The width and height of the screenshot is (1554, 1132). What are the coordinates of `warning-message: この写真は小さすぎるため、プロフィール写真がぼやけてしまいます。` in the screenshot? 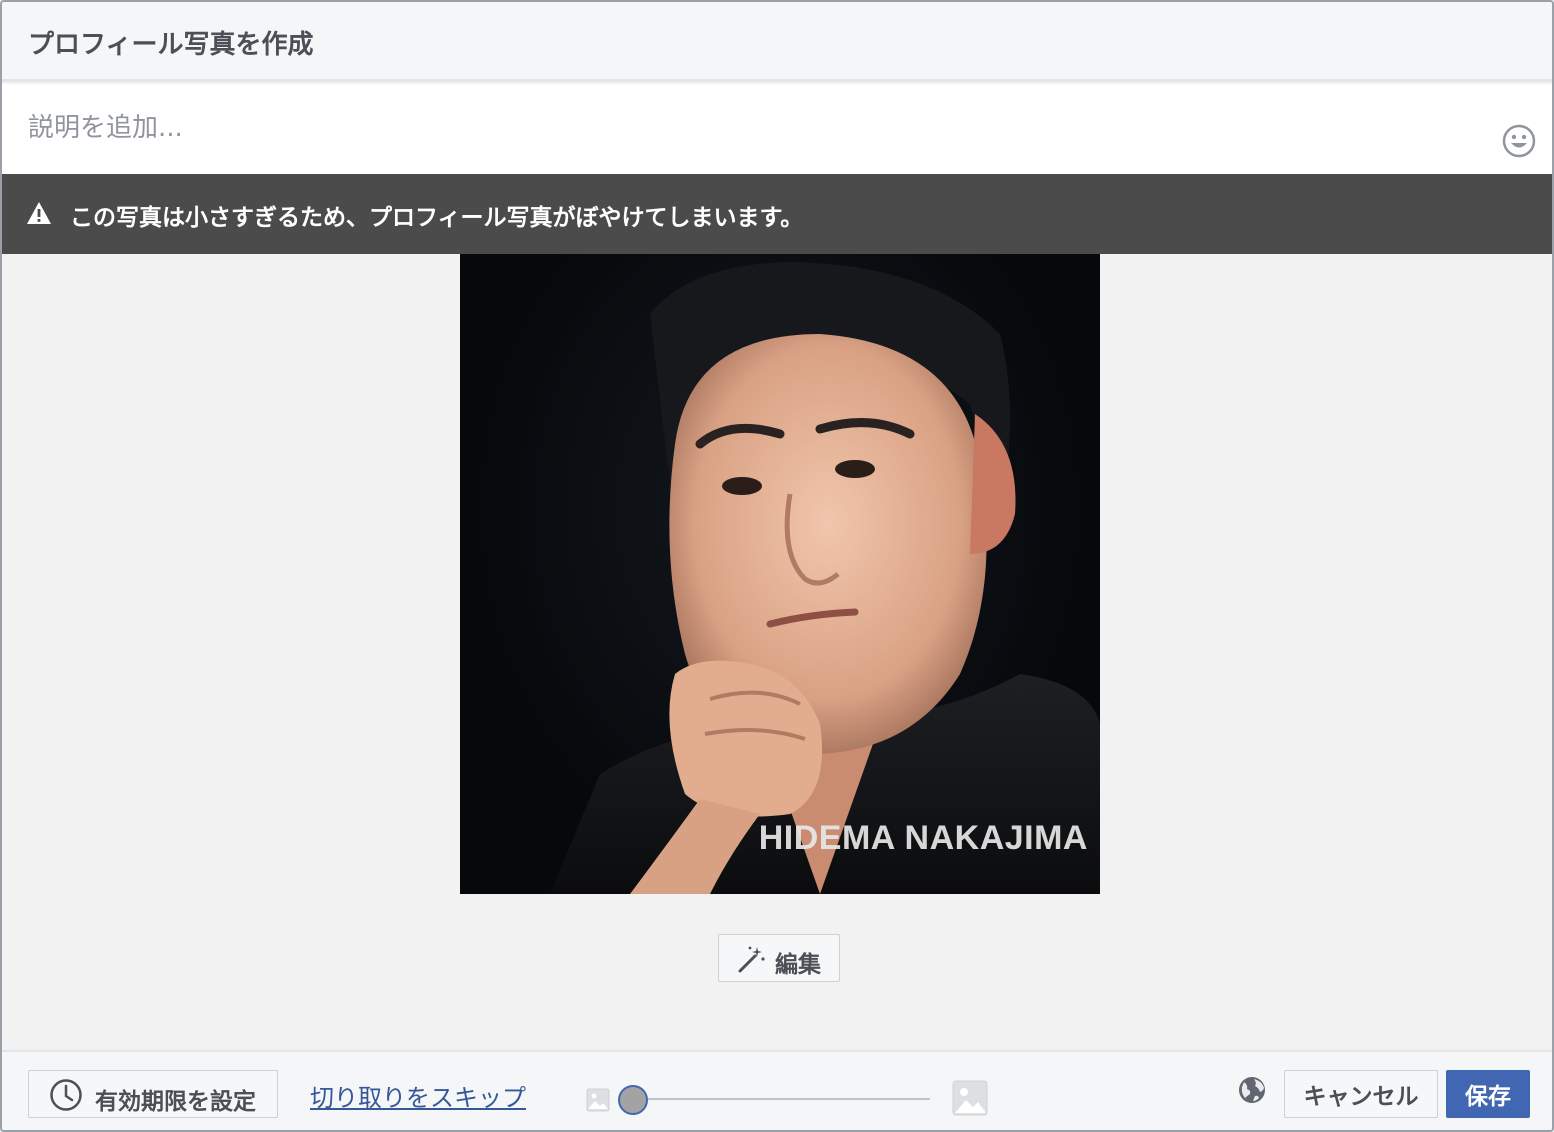 It's located at (437, 218).